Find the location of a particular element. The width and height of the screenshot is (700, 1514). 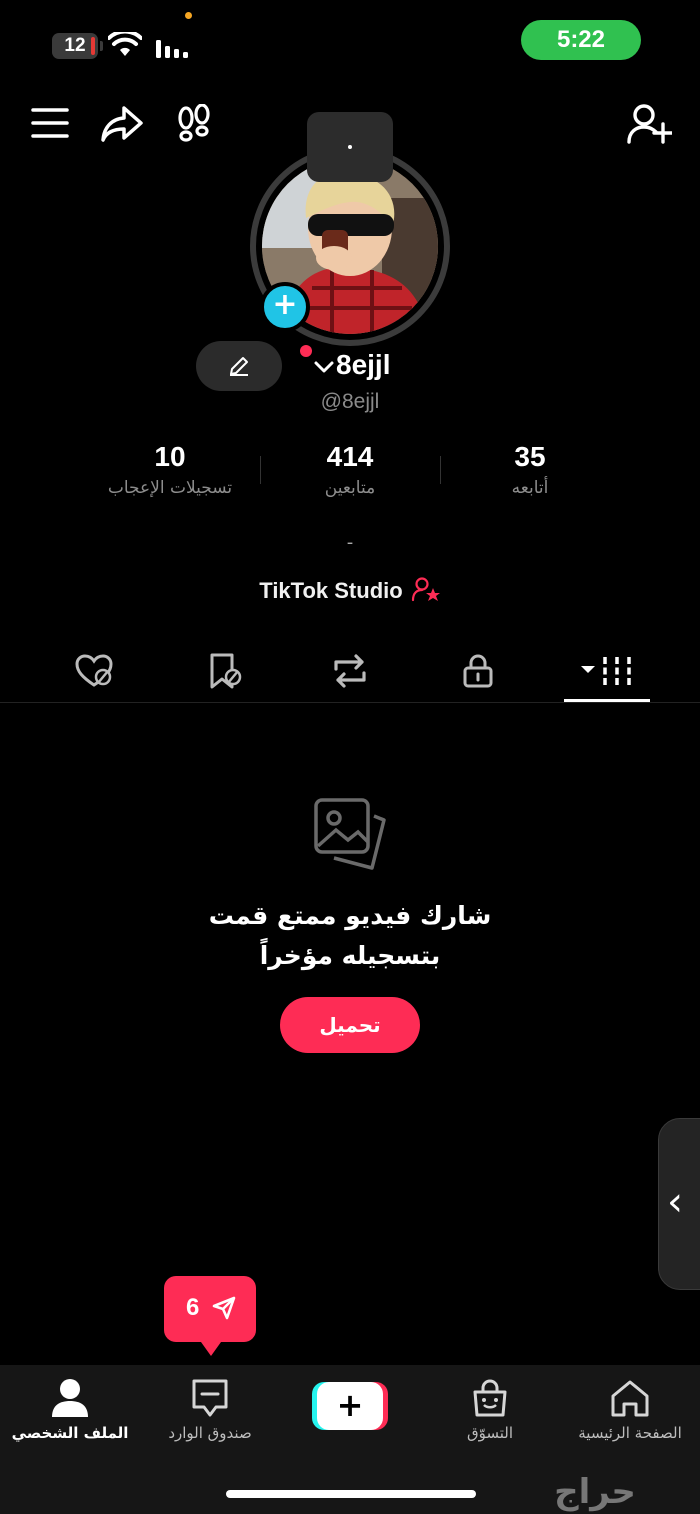

stat-followers-label: متابعين is located at coordinates (350, 488).